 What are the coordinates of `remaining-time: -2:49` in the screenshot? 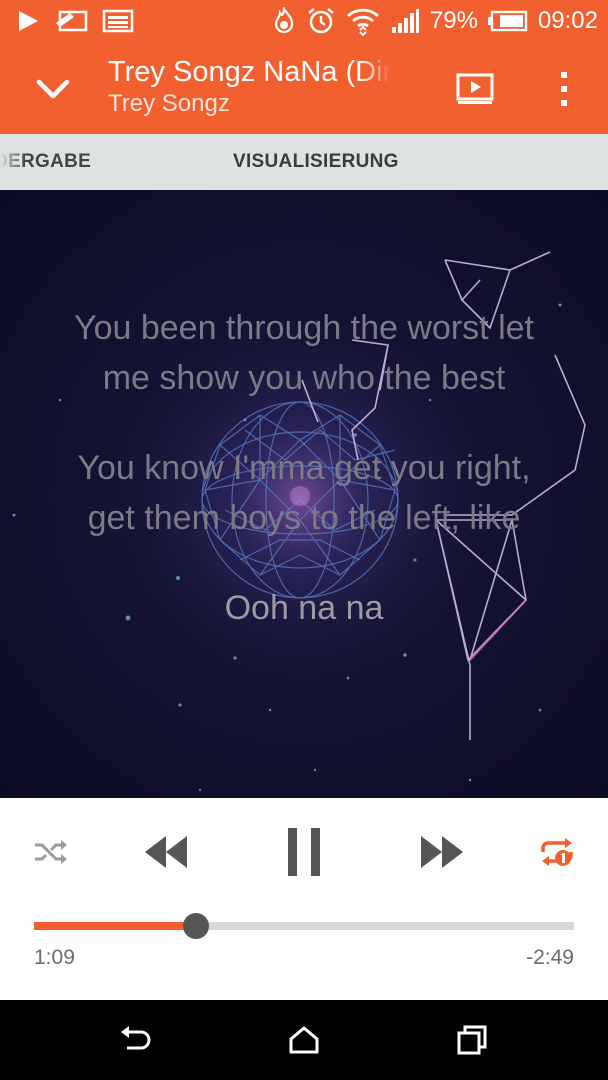 It's located at (550, 957).